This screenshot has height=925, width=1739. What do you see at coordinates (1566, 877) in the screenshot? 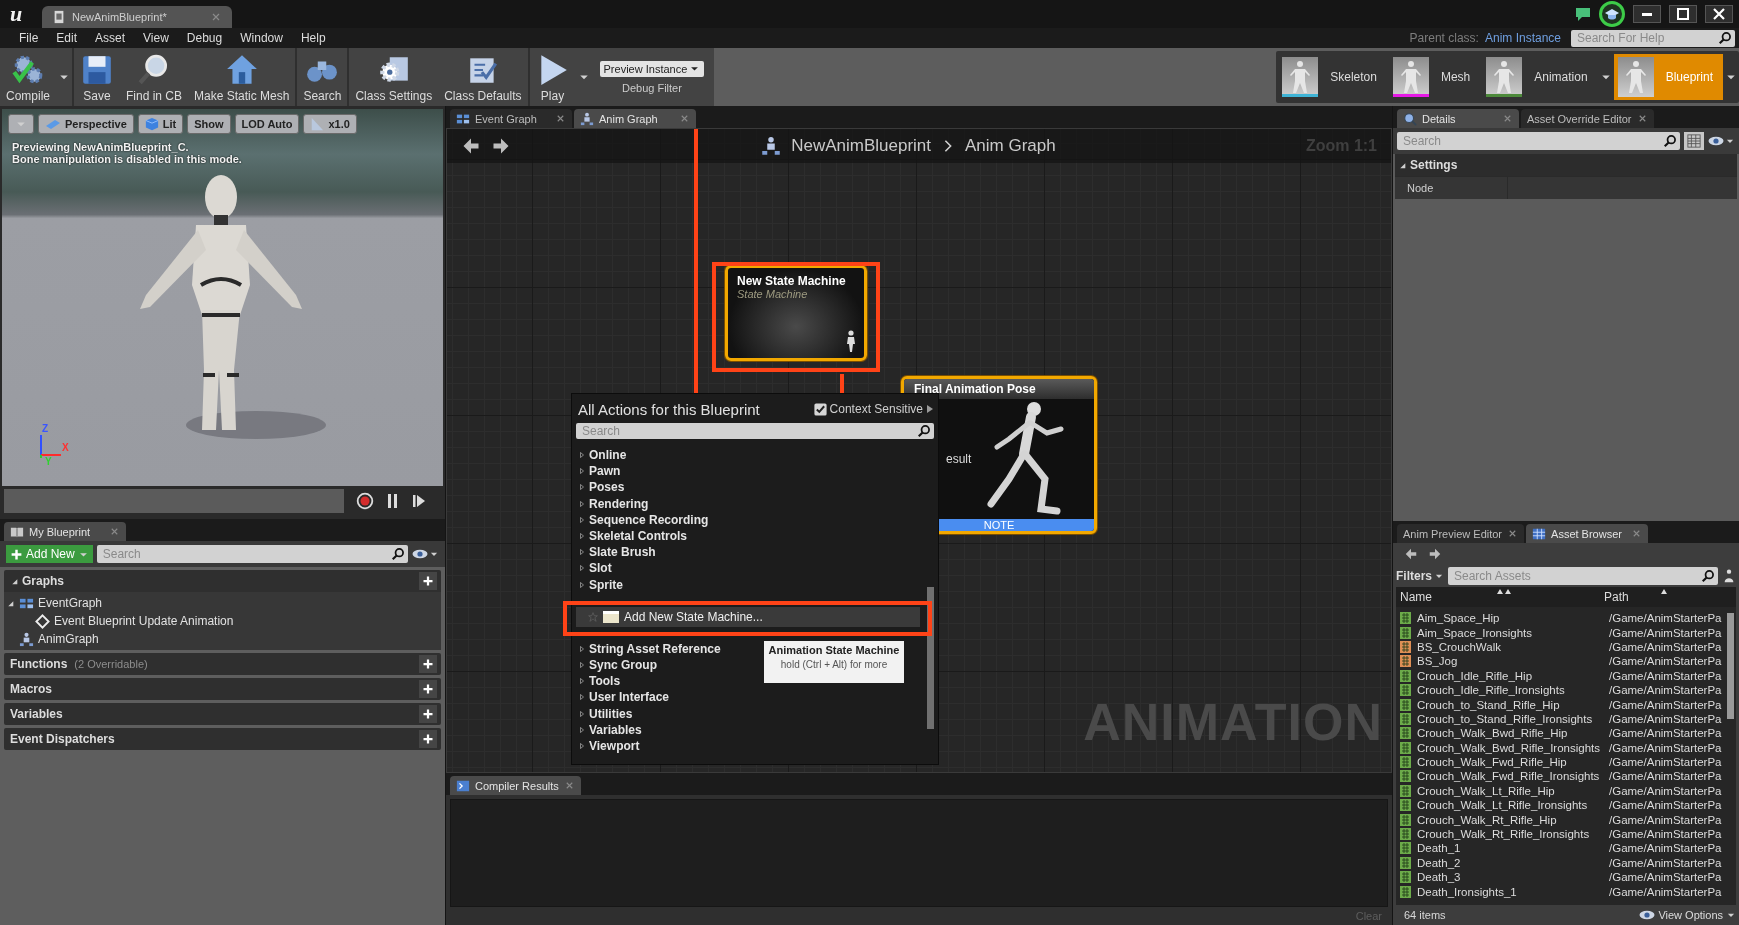
I see `asset-row: Death_3 /Game/AnimStarterPa` at bounding box center [1566, 877].